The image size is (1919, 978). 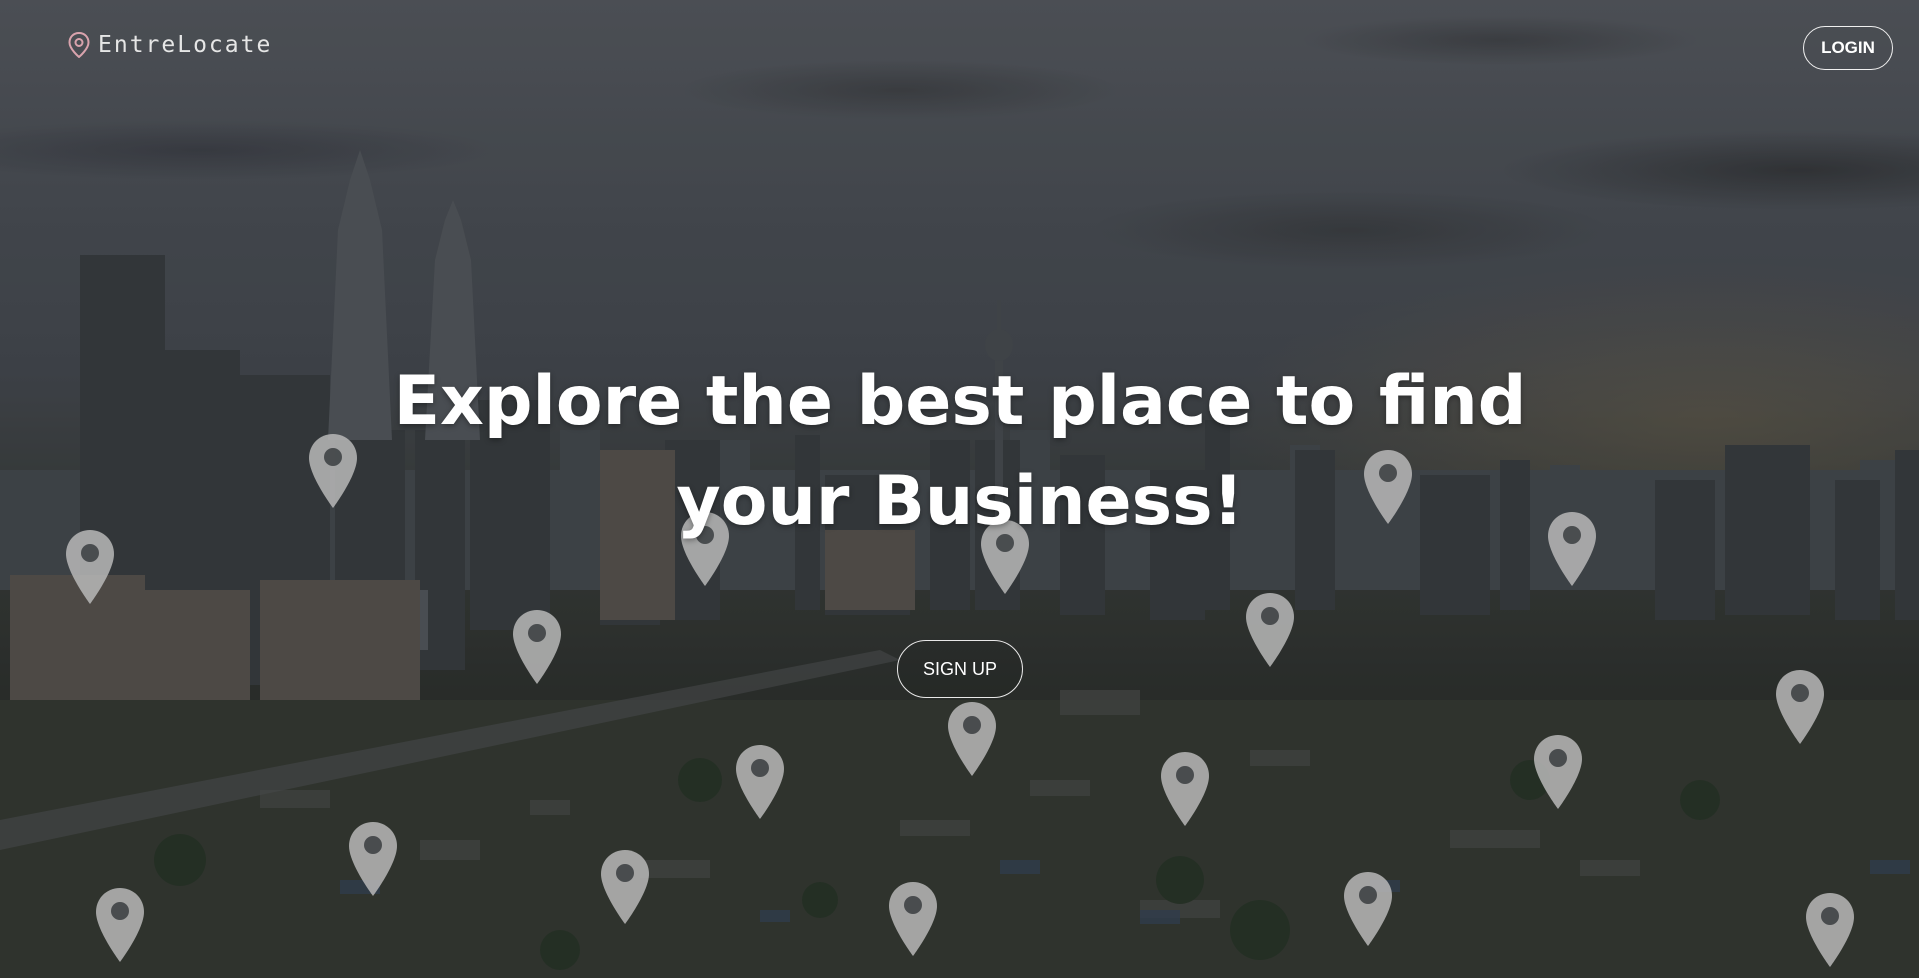 I want to click on headline-line-1: Explore the best place to find, so click(x=960, y=401).